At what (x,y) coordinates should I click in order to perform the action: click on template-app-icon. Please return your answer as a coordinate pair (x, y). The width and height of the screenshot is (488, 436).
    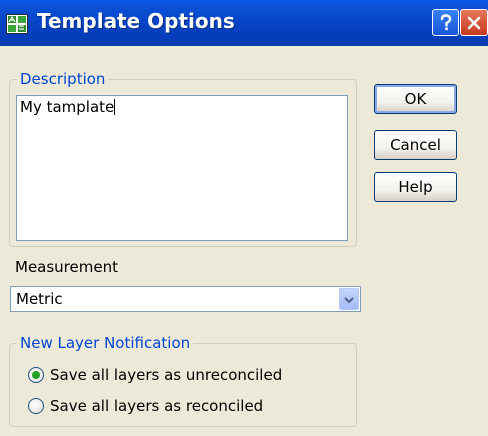
    Looking at the image, I should click on (17, 24).